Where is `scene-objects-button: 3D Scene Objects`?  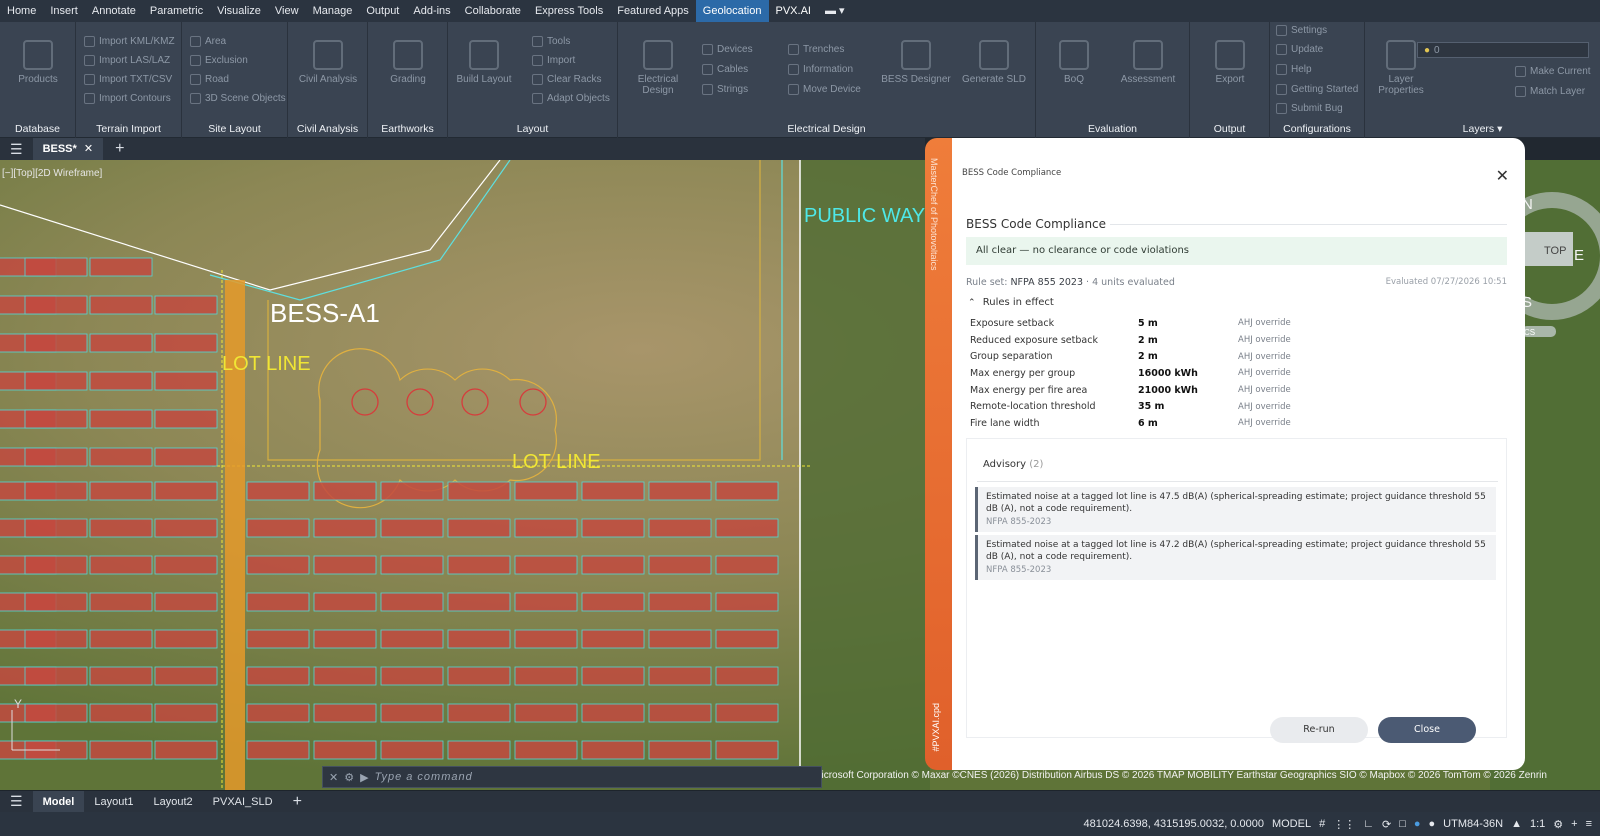
scene-objects-button: 3D Scene Objects is located at coordinates (238, 98).